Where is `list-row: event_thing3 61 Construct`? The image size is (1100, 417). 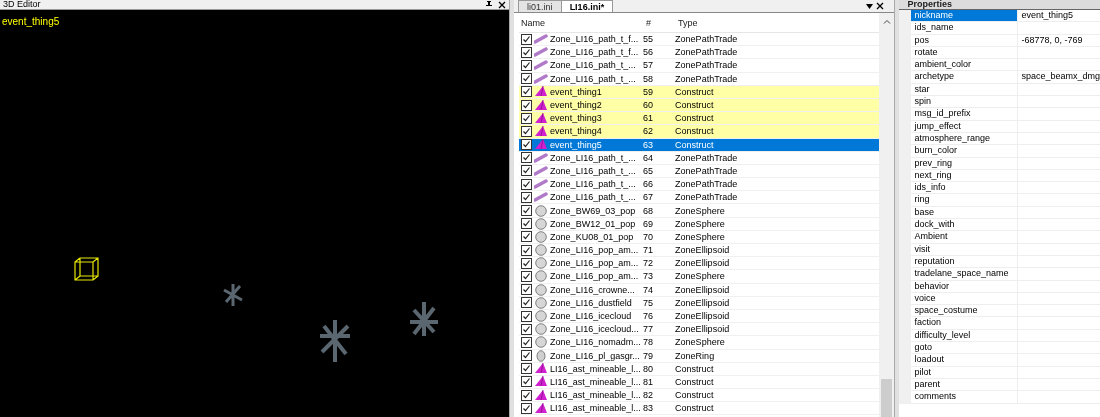 list-row: event_thing3 61 Construct is located at coordinates (699, 119).